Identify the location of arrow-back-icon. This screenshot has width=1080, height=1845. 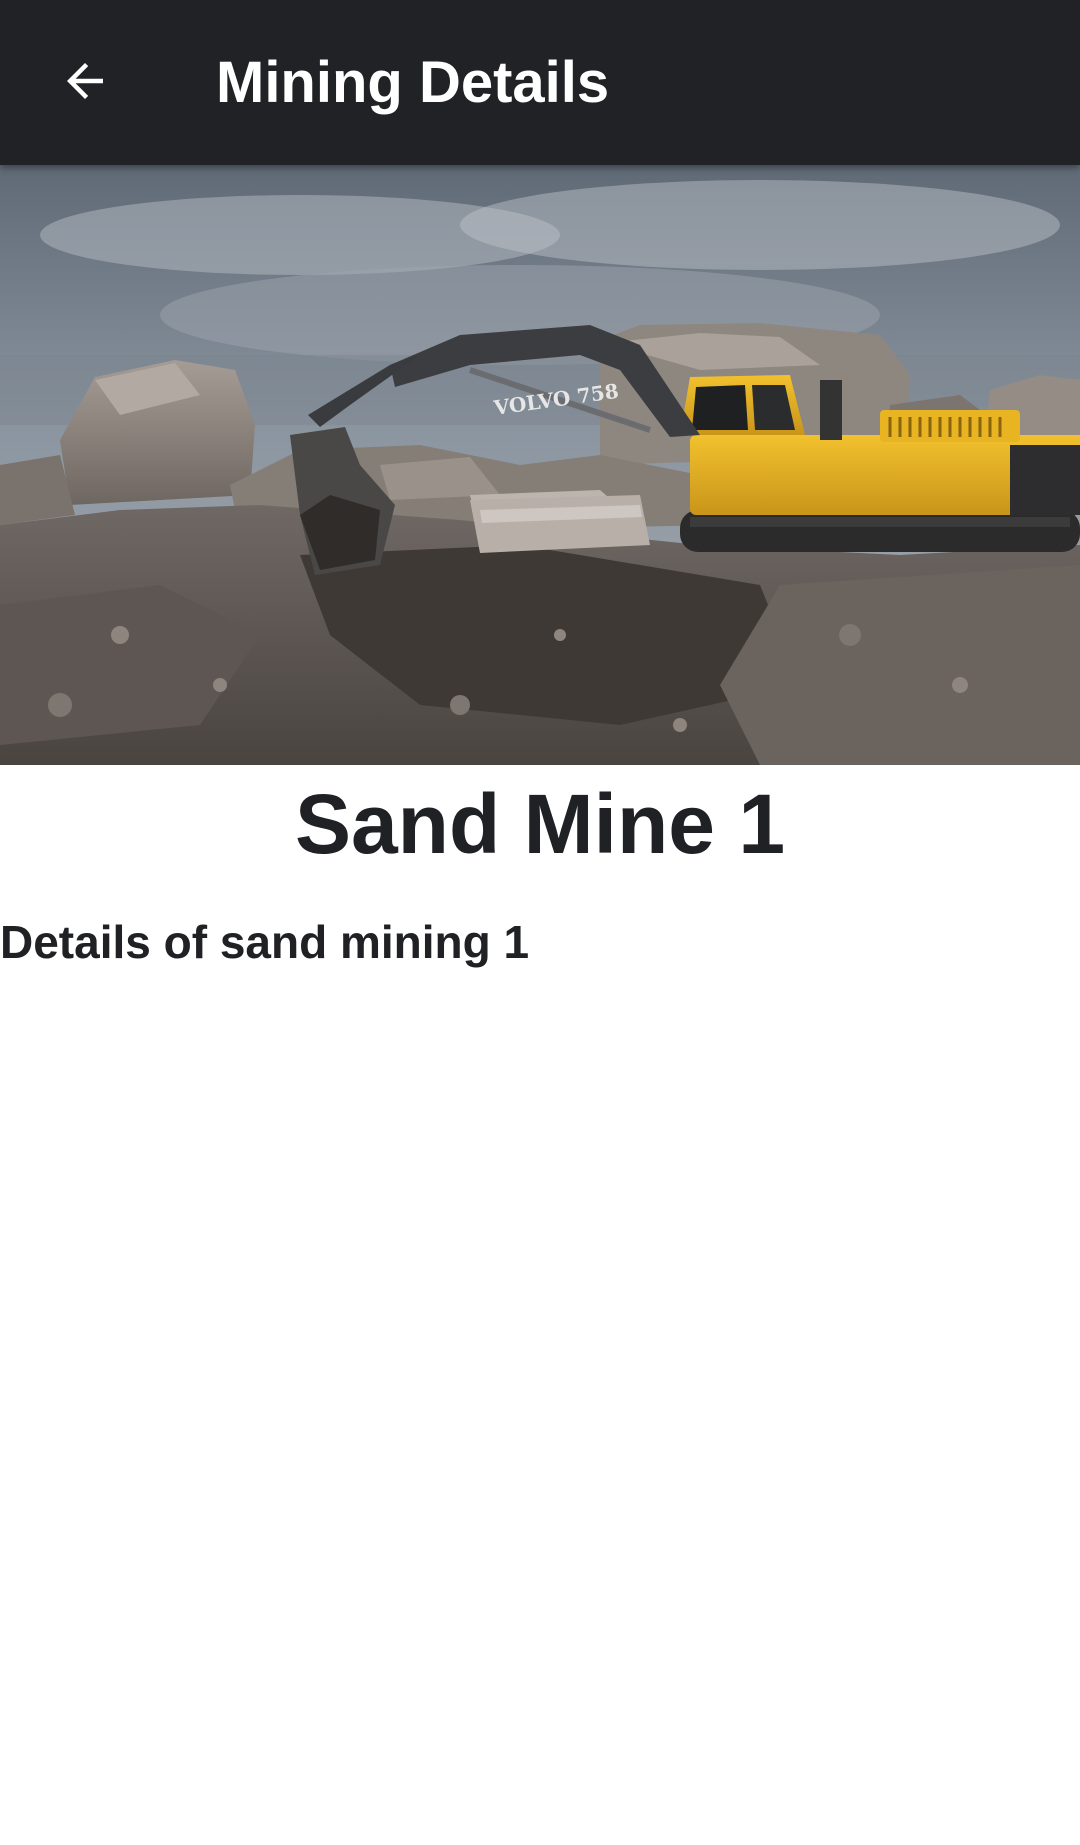
(85, 81).